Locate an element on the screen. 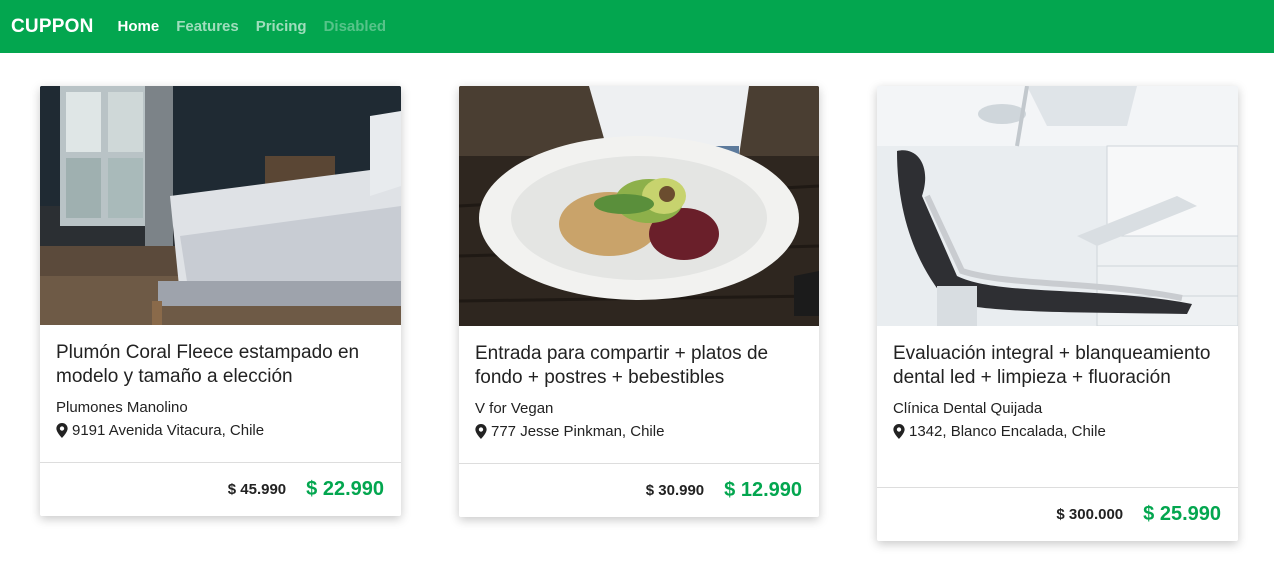 The image size is (1274, 561). seller-name: Clínica Dental Quijada is located at coordinates (968, 408).